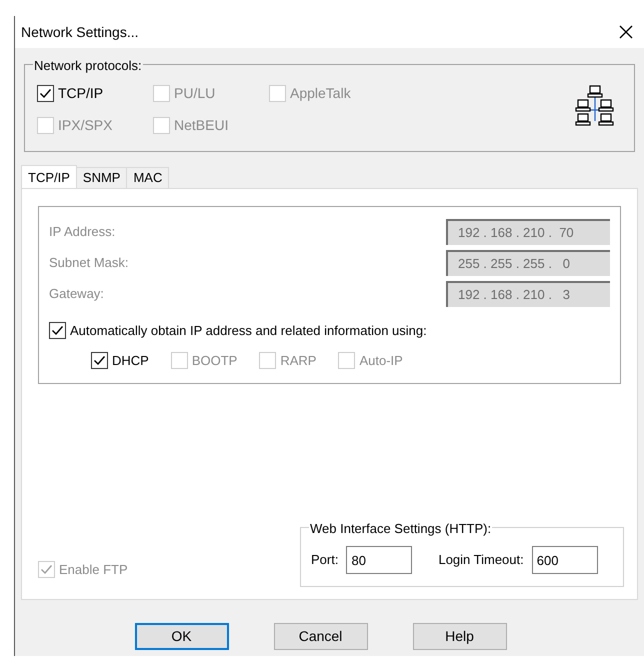 The width and height of the screenshot is (644, 669). I want to click on dialog-button: Help, so click(459, 636).